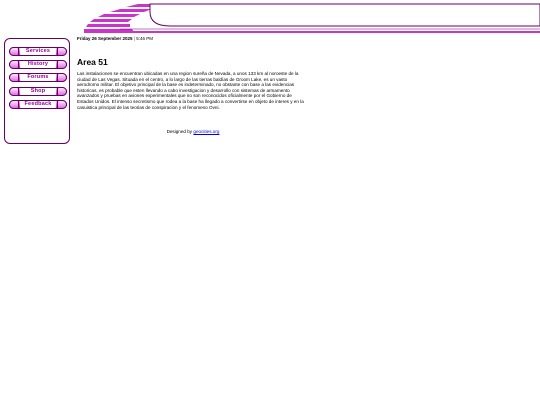 This screenshot has height=405, width=540. I want to click on designer-credit: Designed by geocities.org, so click(193, 131).